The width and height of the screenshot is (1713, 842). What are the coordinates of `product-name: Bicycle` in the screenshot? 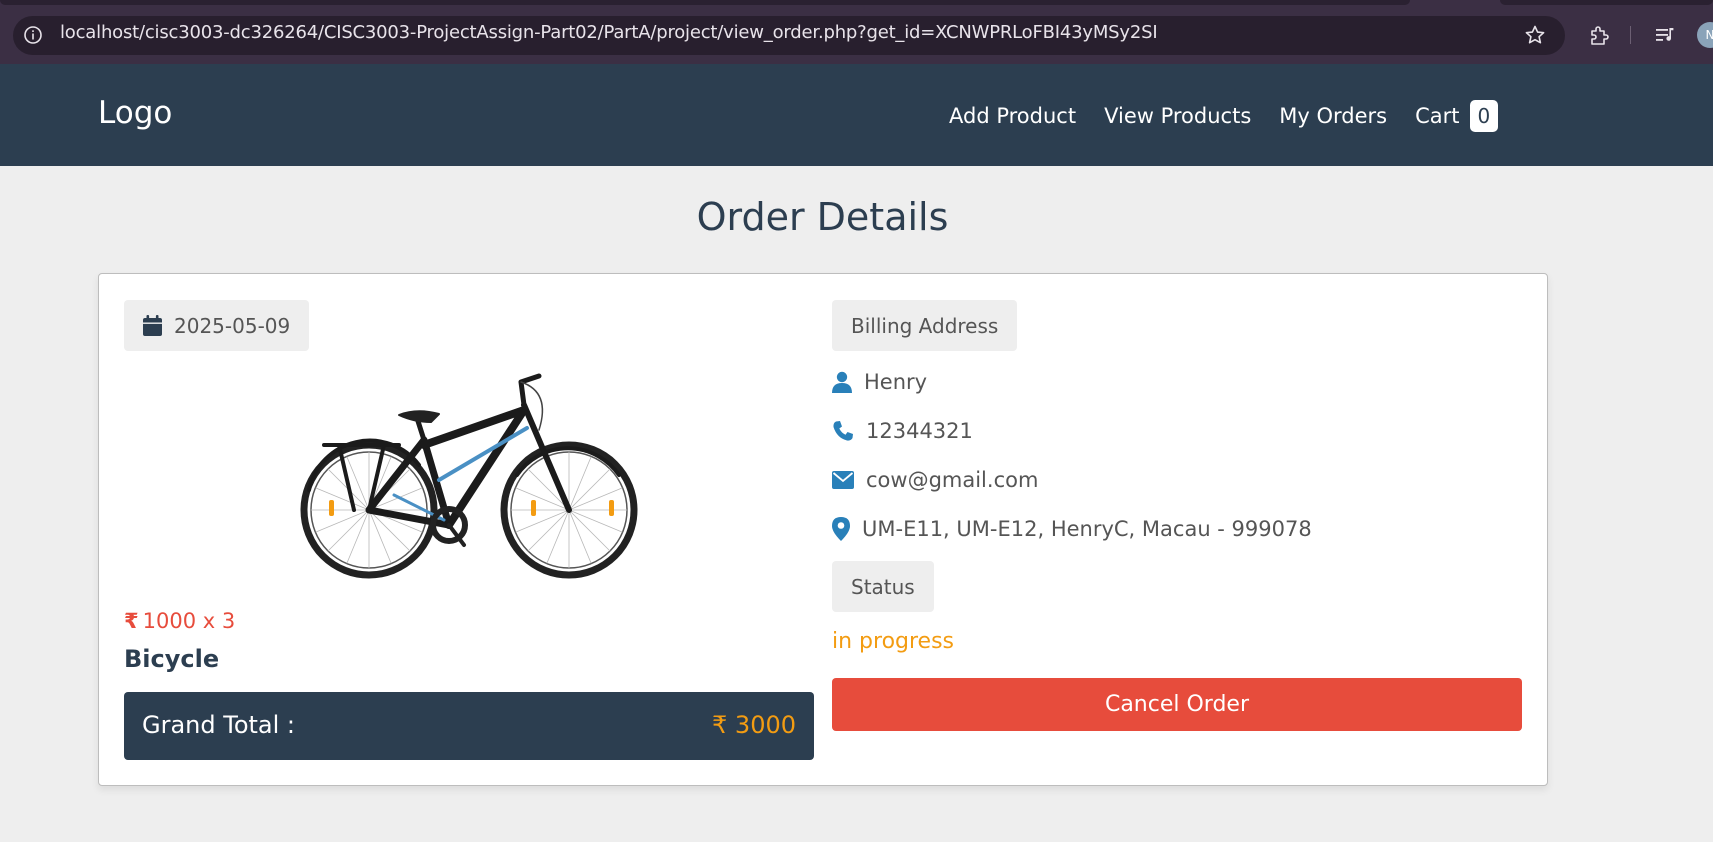 It's located at (172, 659).